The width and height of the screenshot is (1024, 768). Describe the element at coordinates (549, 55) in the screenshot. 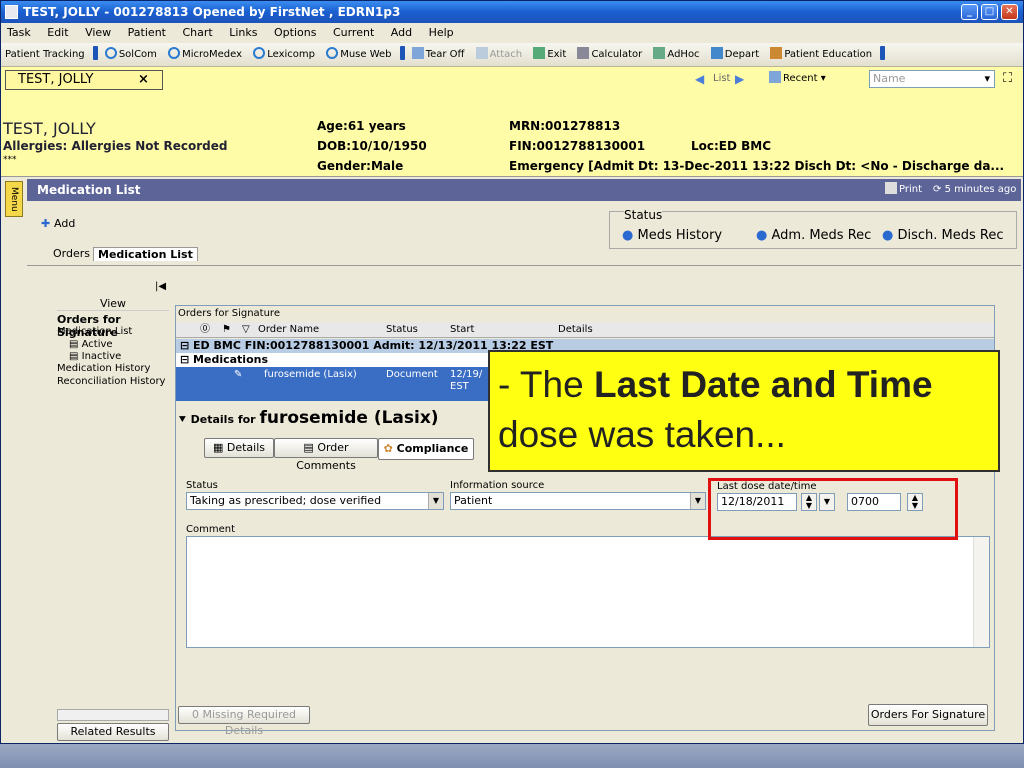

I see `exit-button: Exit` at that location.